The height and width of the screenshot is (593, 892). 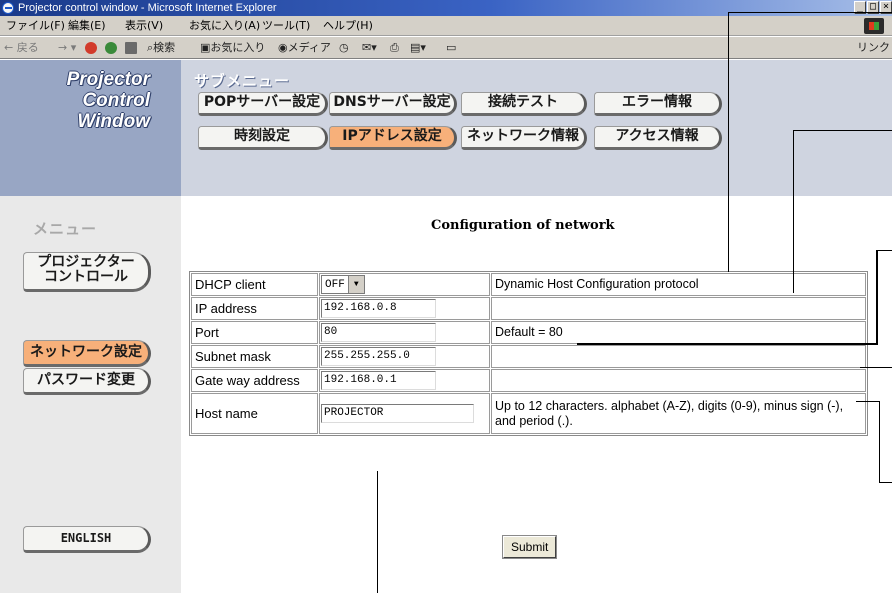 I want to click on password-change-button: パスワード変更, so click(x=87, y=381).